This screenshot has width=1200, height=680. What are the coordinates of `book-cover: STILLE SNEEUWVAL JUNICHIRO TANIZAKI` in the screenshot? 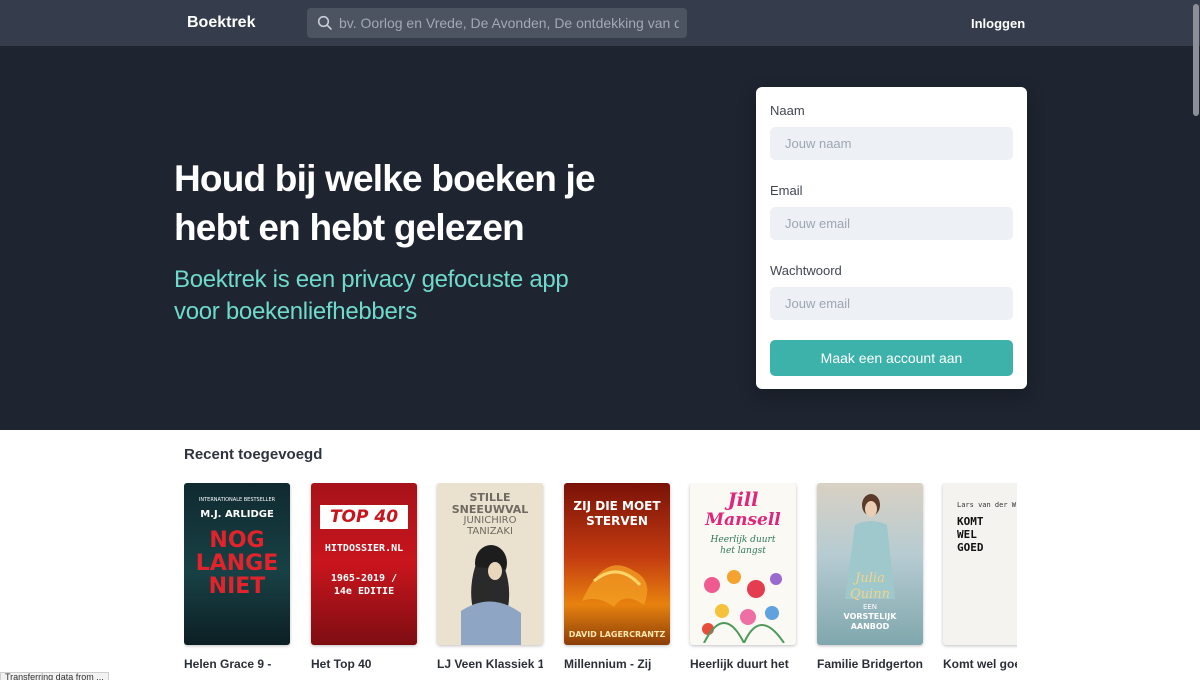 It's located at (490, 564).